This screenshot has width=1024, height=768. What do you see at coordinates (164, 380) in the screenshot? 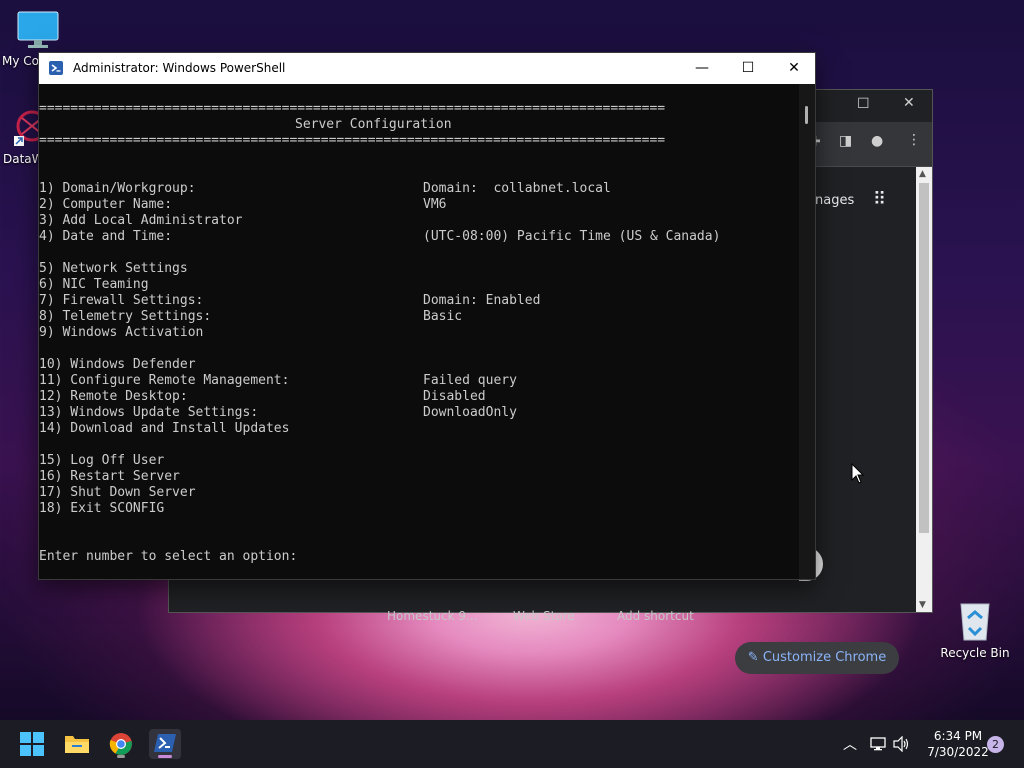
I see `option-line: 11) Configure Remote Management:` at bounding box center [164, 380].